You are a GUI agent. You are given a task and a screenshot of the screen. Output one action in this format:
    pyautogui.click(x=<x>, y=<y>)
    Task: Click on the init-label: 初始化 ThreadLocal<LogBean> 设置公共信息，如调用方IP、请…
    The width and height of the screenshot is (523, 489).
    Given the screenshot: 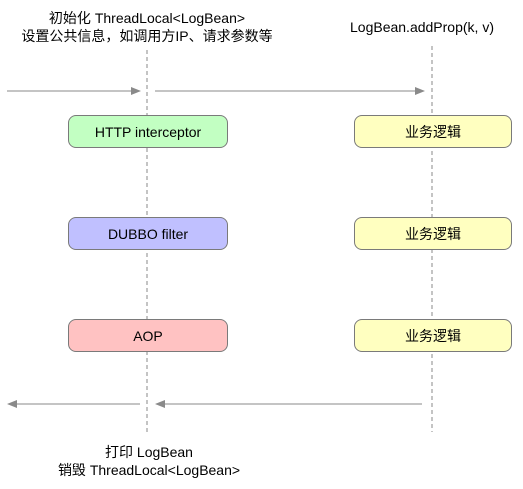 What is the action you would take?
    pyautogui.click(x=146, y=27)
    